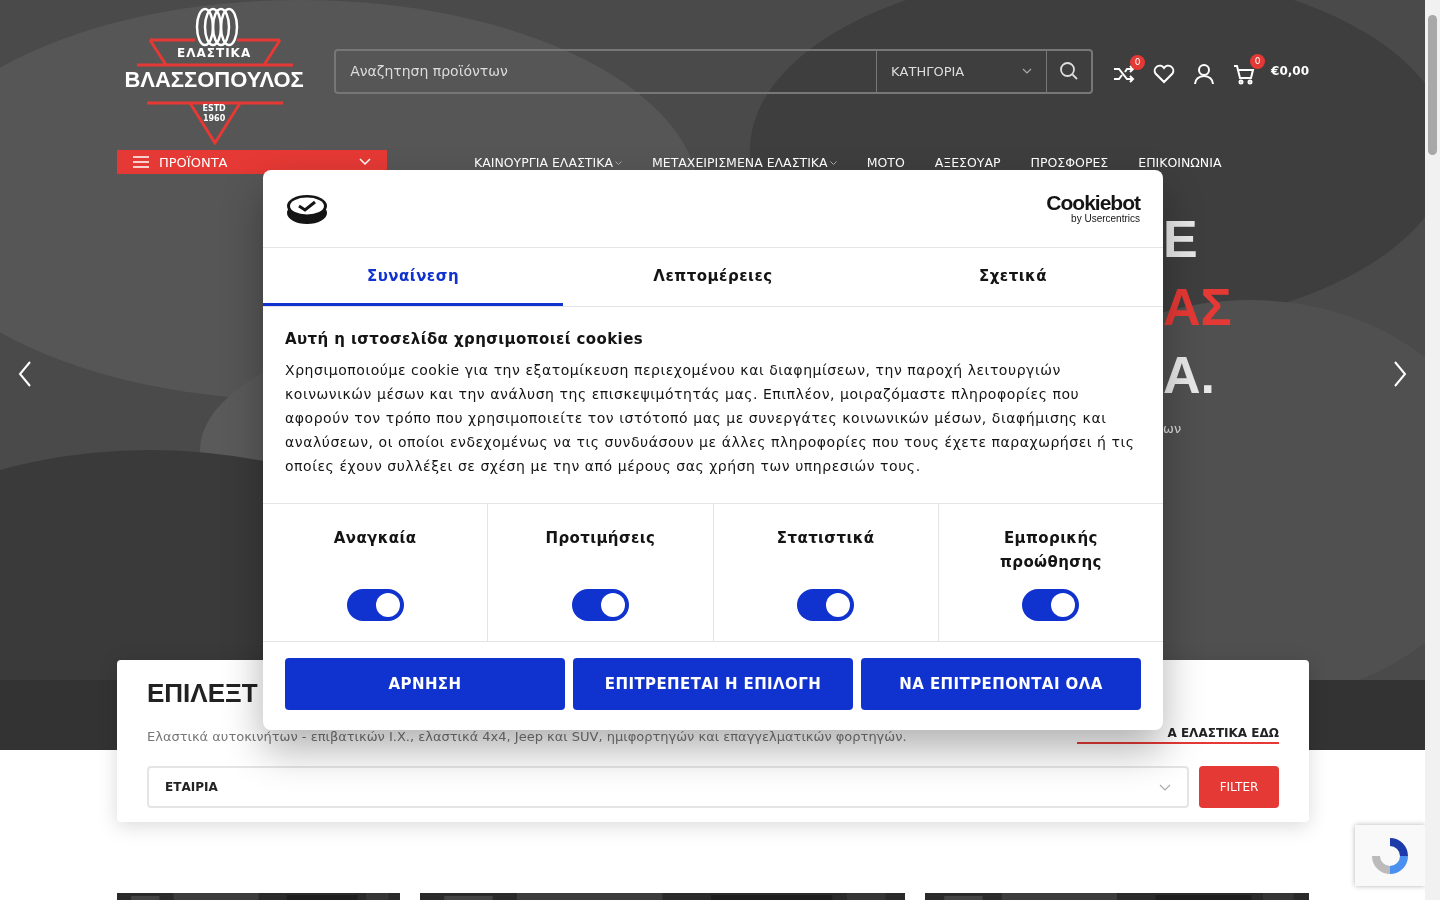 The width and height of the screenshot is (1440, 900). What do you see at coordinates (252, 162) in the screenshot?
I see `products-menu-button: ΠΡΟΪΟΝΤΑ` at bounding box center [252, 162].